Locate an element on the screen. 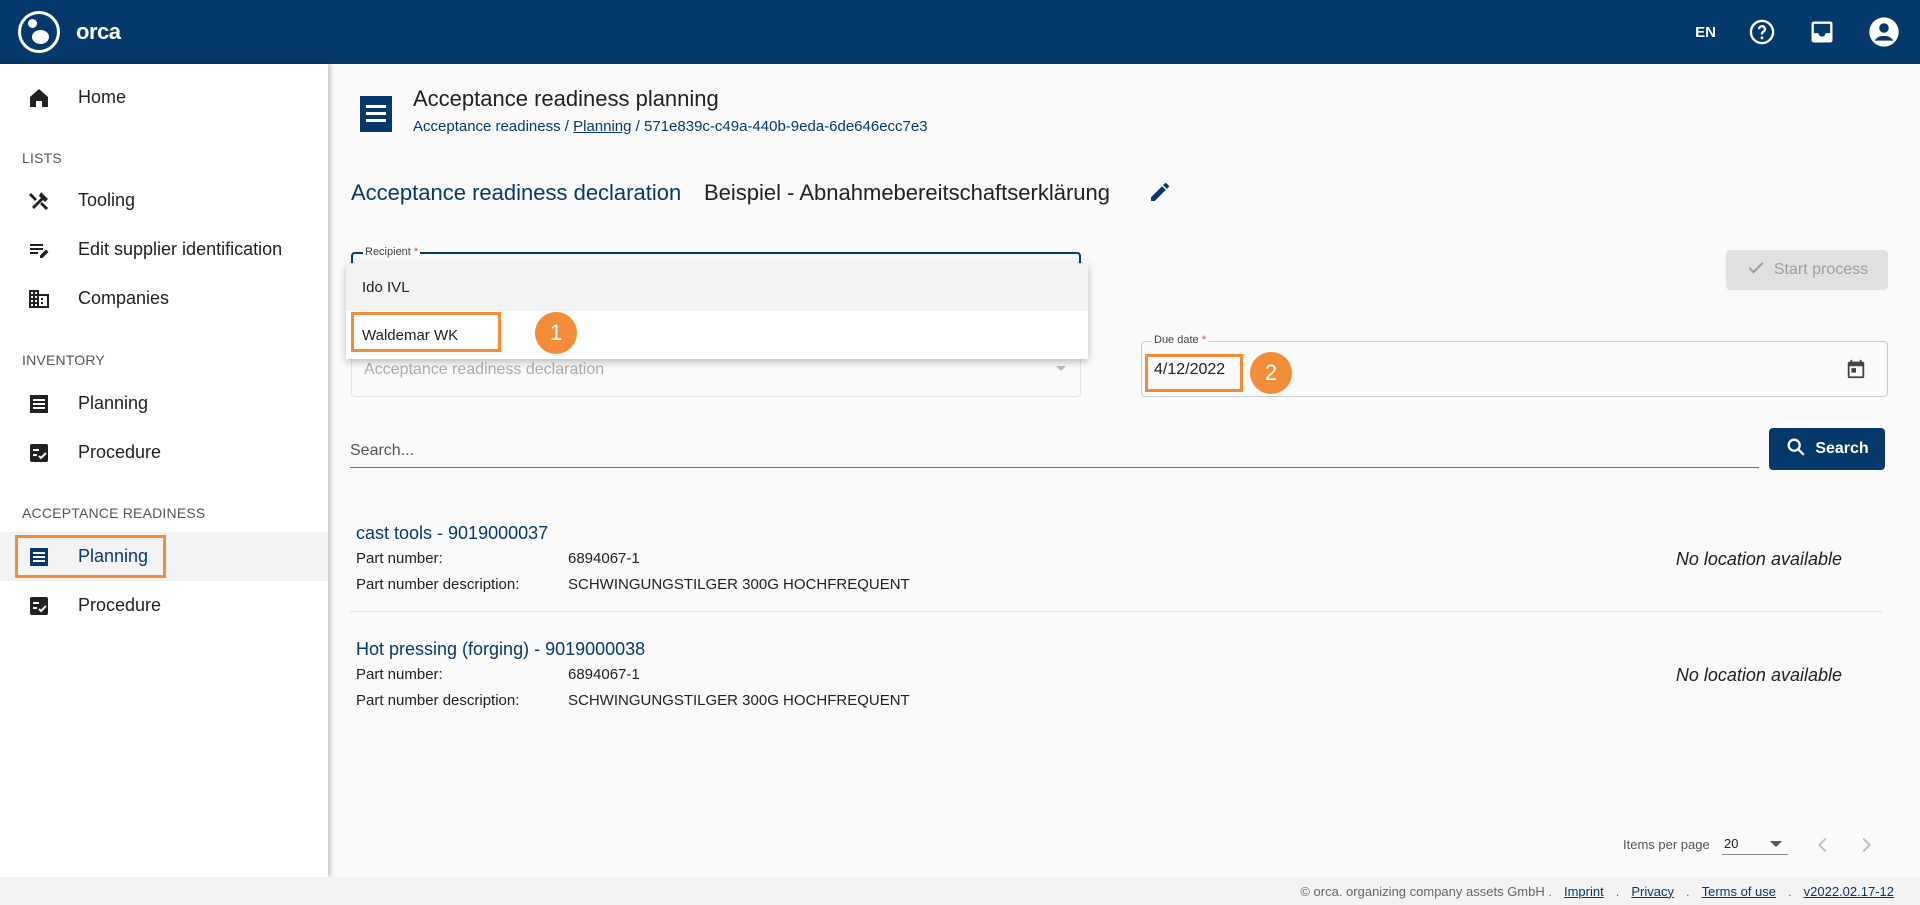  sidebar-item-inventory-planning: Planning is located at coordinates (164, 403).